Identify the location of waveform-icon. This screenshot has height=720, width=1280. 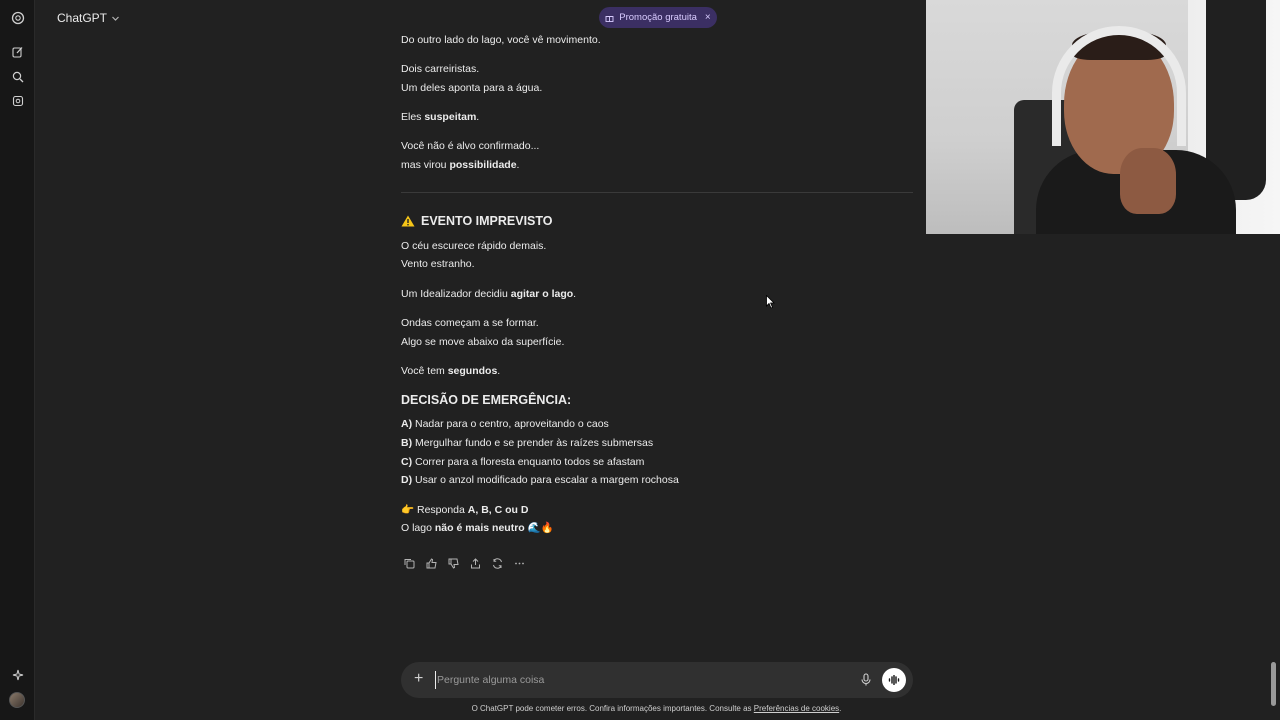
(894, 680).